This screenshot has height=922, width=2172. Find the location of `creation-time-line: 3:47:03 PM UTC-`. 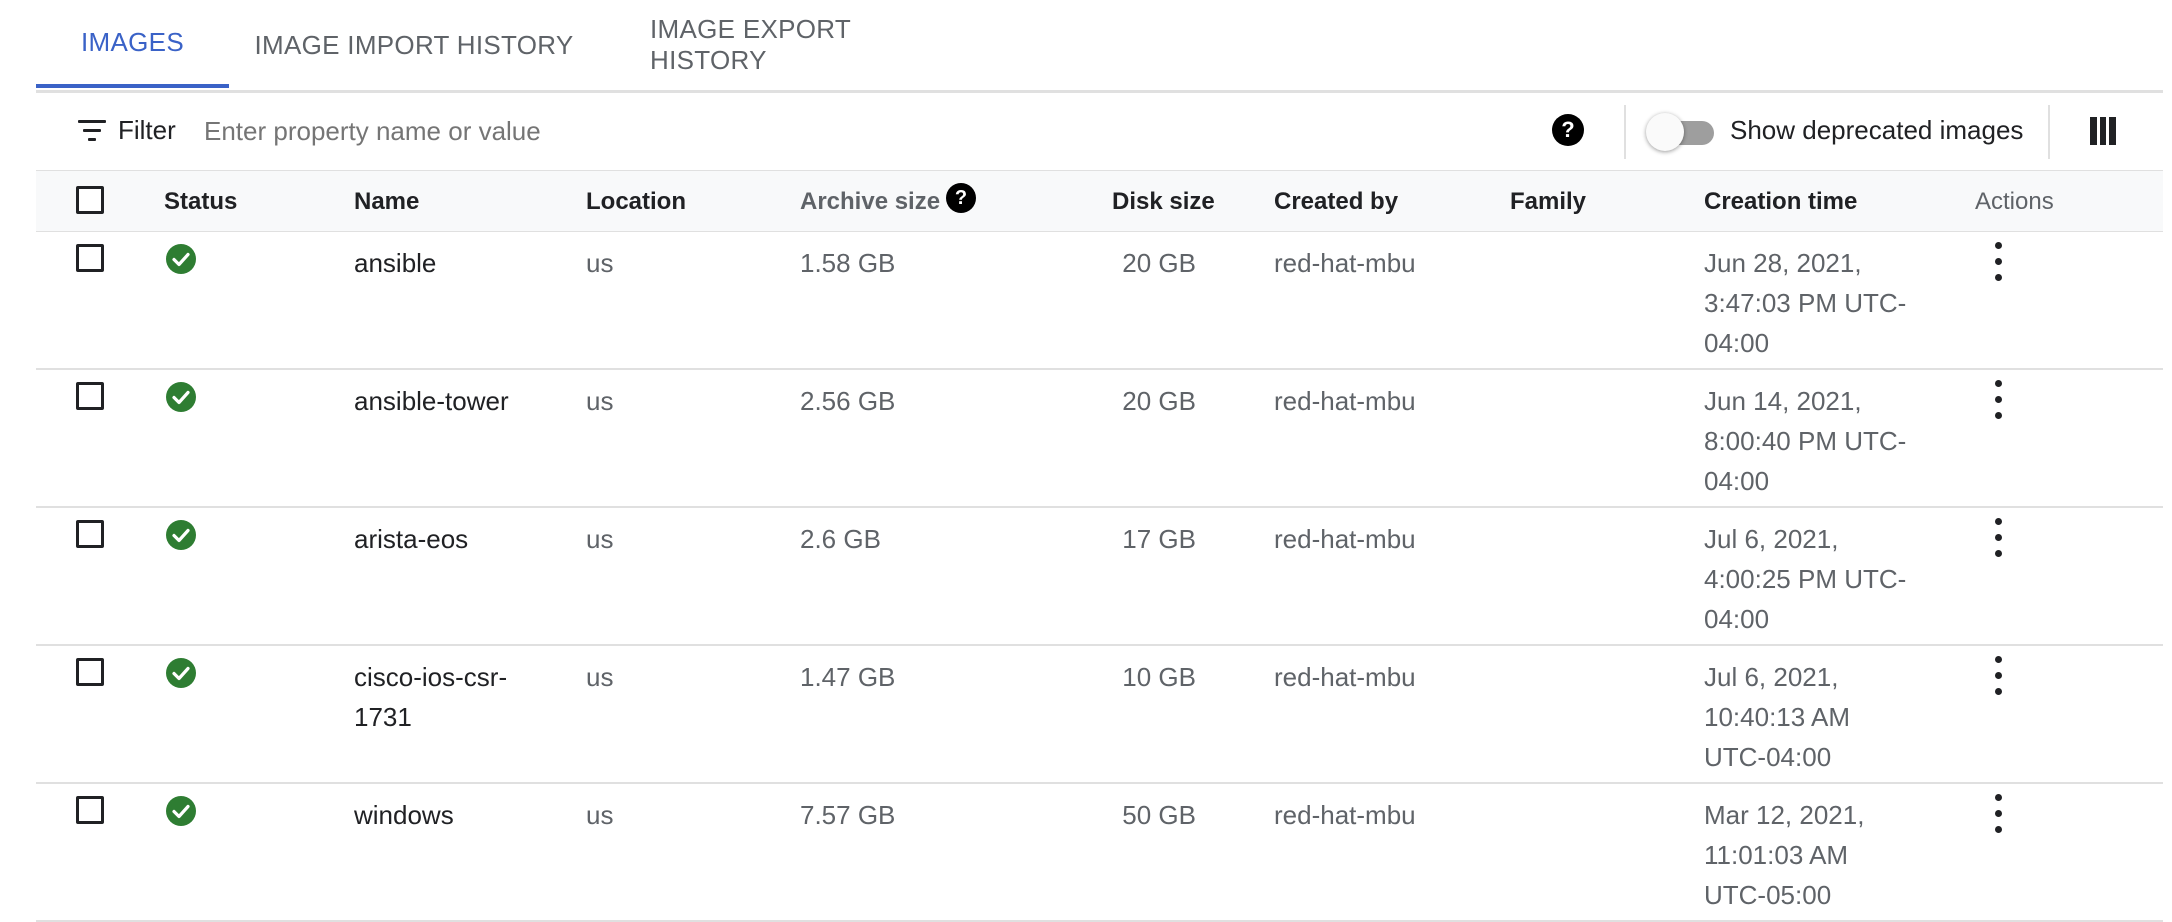

creation-time-line: 3:47:03 PM UTC- is located at coordinates (1805, 303).